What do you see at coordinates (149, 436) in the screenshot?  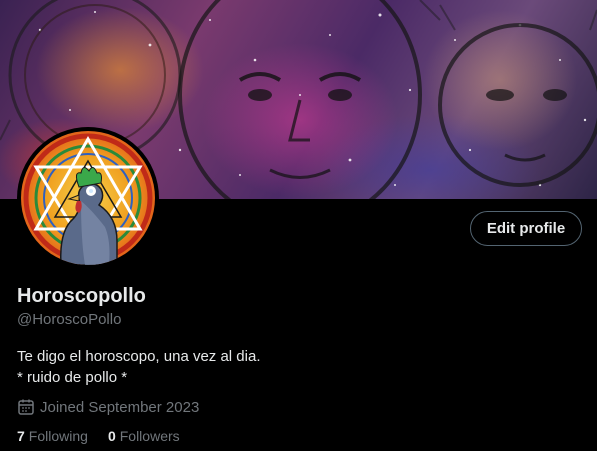 I see `followers-label: Followers` at bounding box center [149, 436].